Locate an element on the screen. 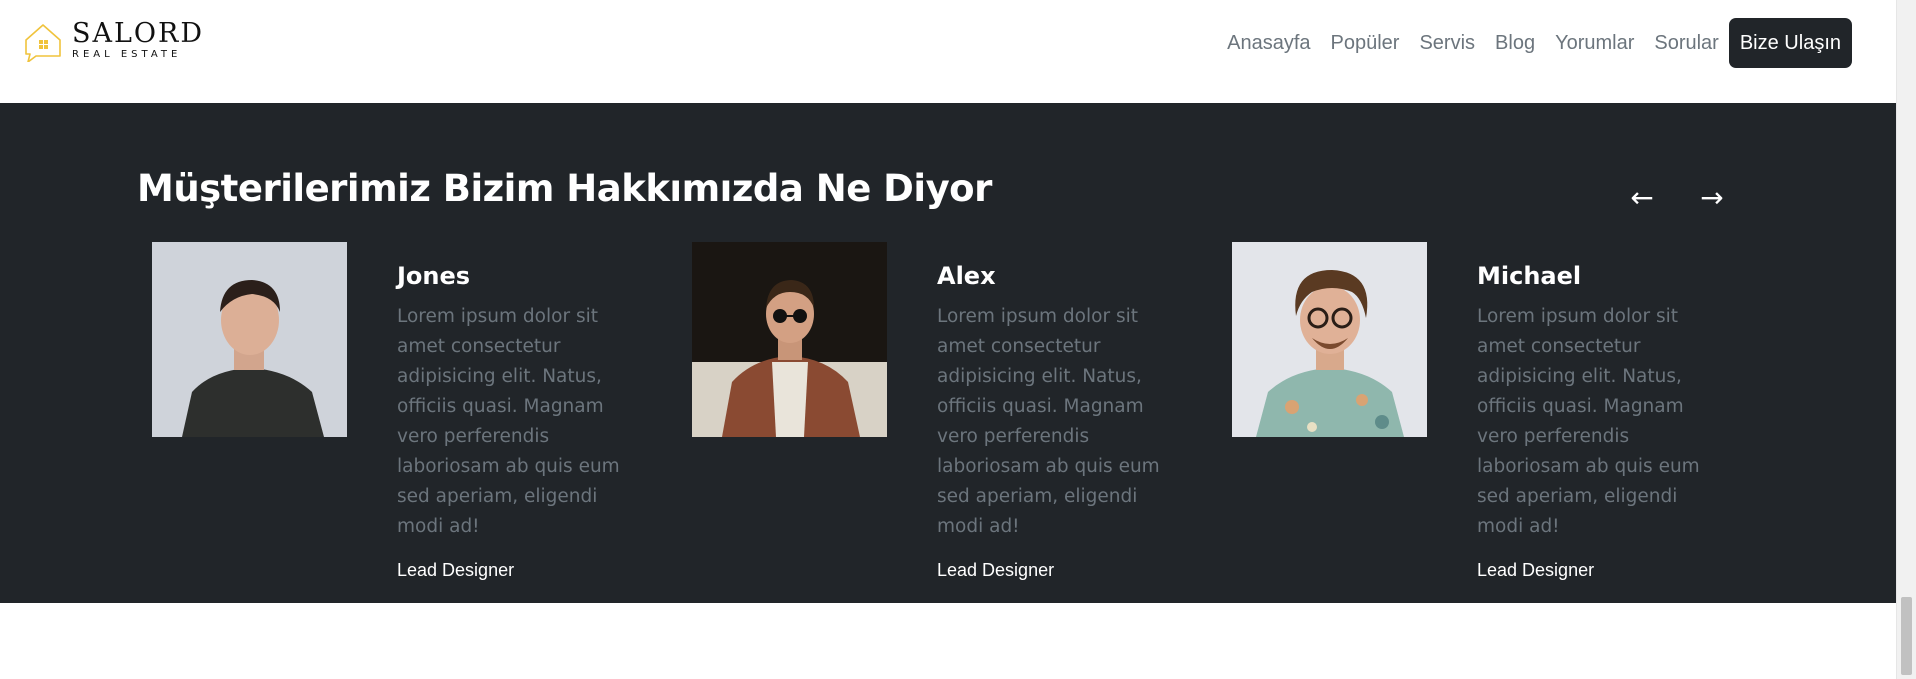 Image resolution: width=1916 pixels, height=679 pixels. scrollbar-thumb is located at coordinates (1906, 636).